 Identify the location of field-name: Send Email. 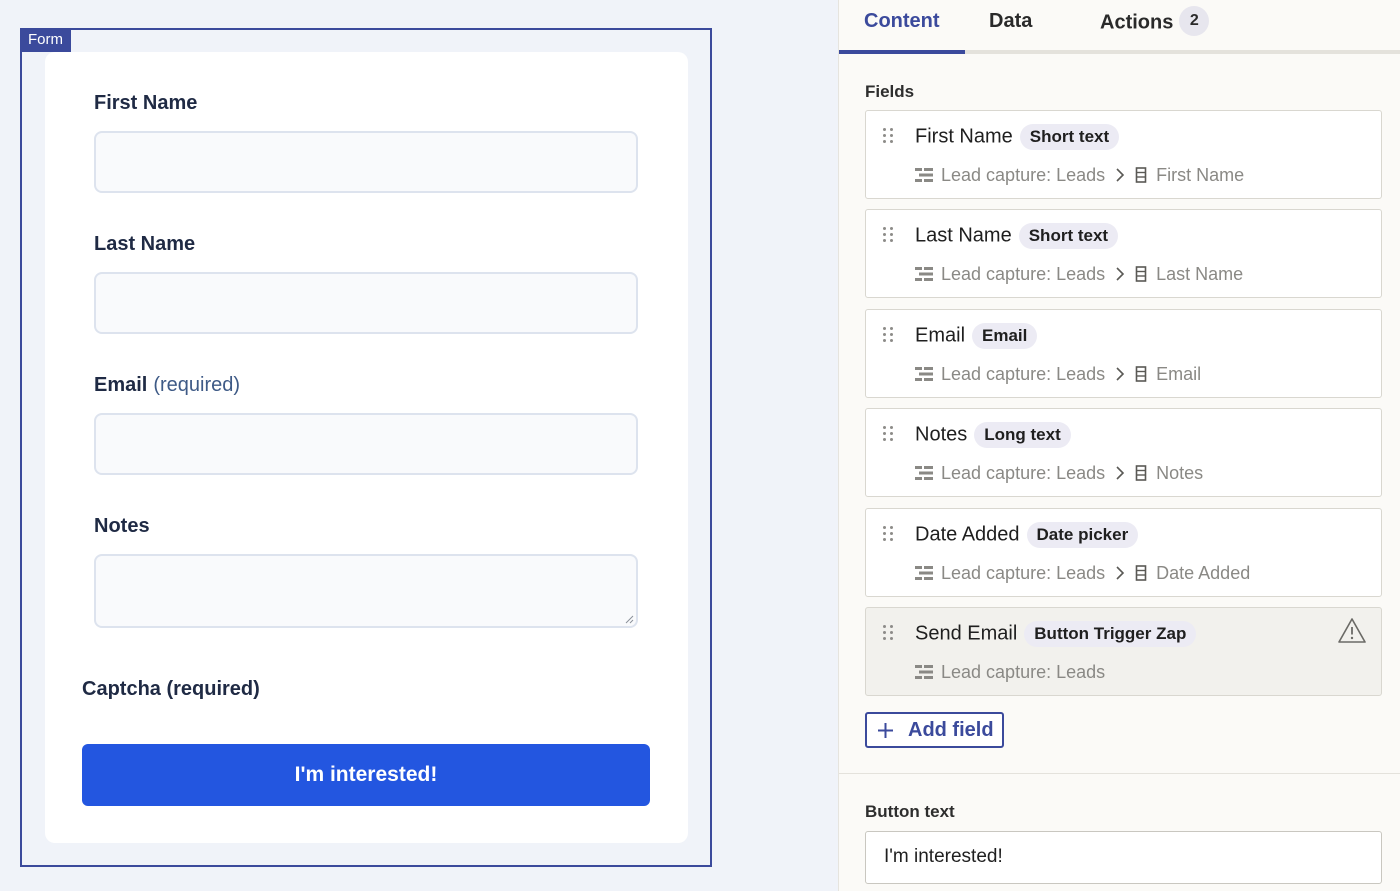
(966, 633).